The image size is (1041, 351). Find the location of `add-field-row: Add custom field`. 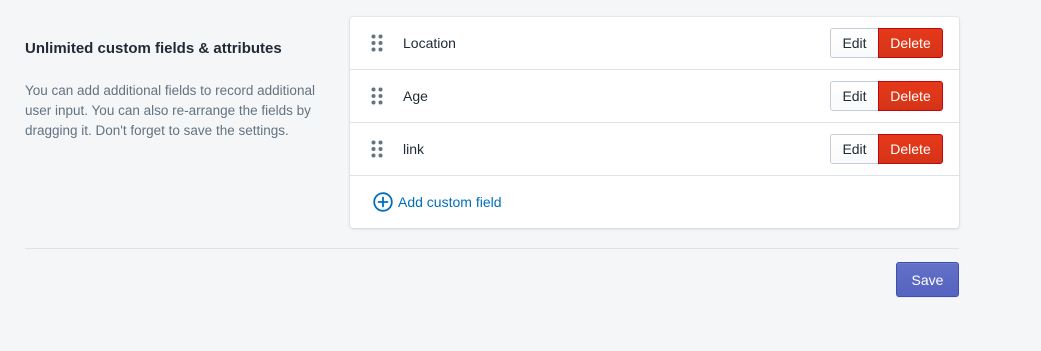

add-field-row: Add custom field is located at coordinates (654, 202).